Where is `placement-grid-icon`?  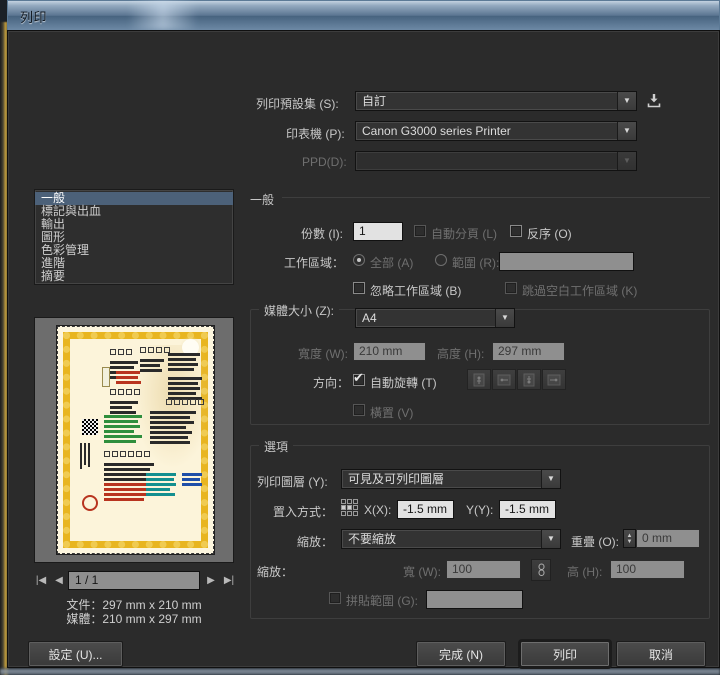
placement-grid-icon is located at coordinates (349, 507).